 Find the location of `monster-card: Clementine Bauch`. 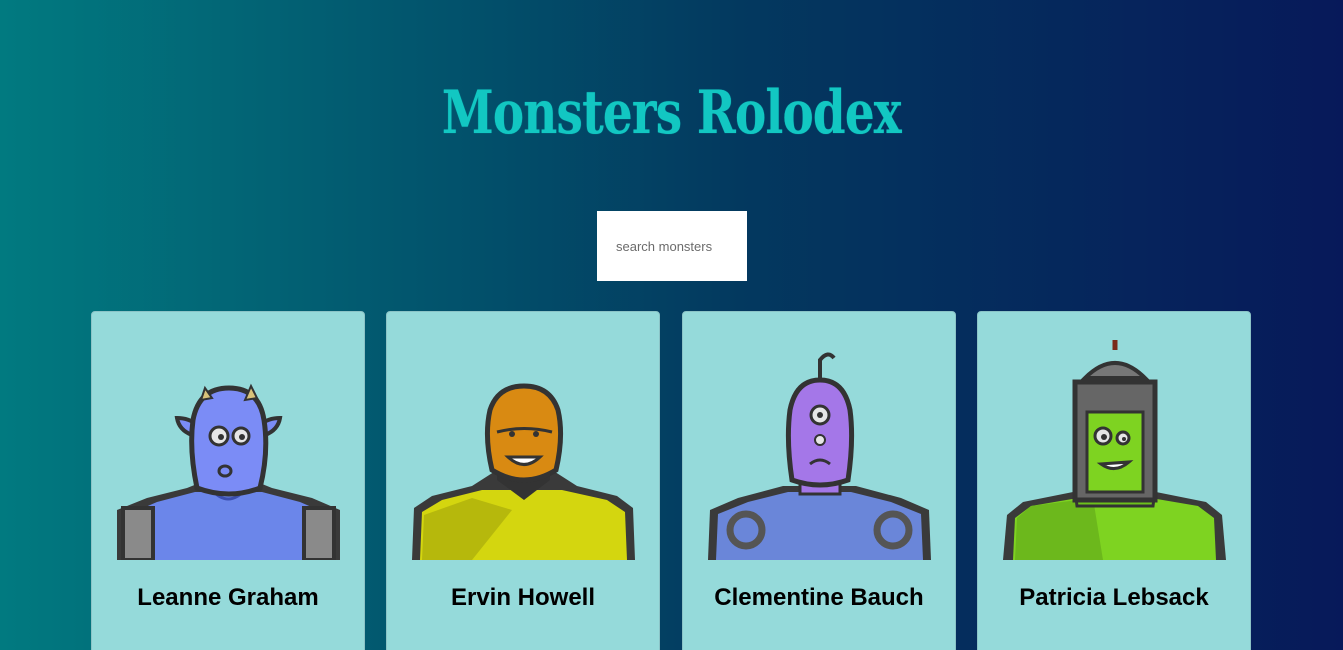

monster-card: Clementine Bauch is located at coordinates (819, 480).